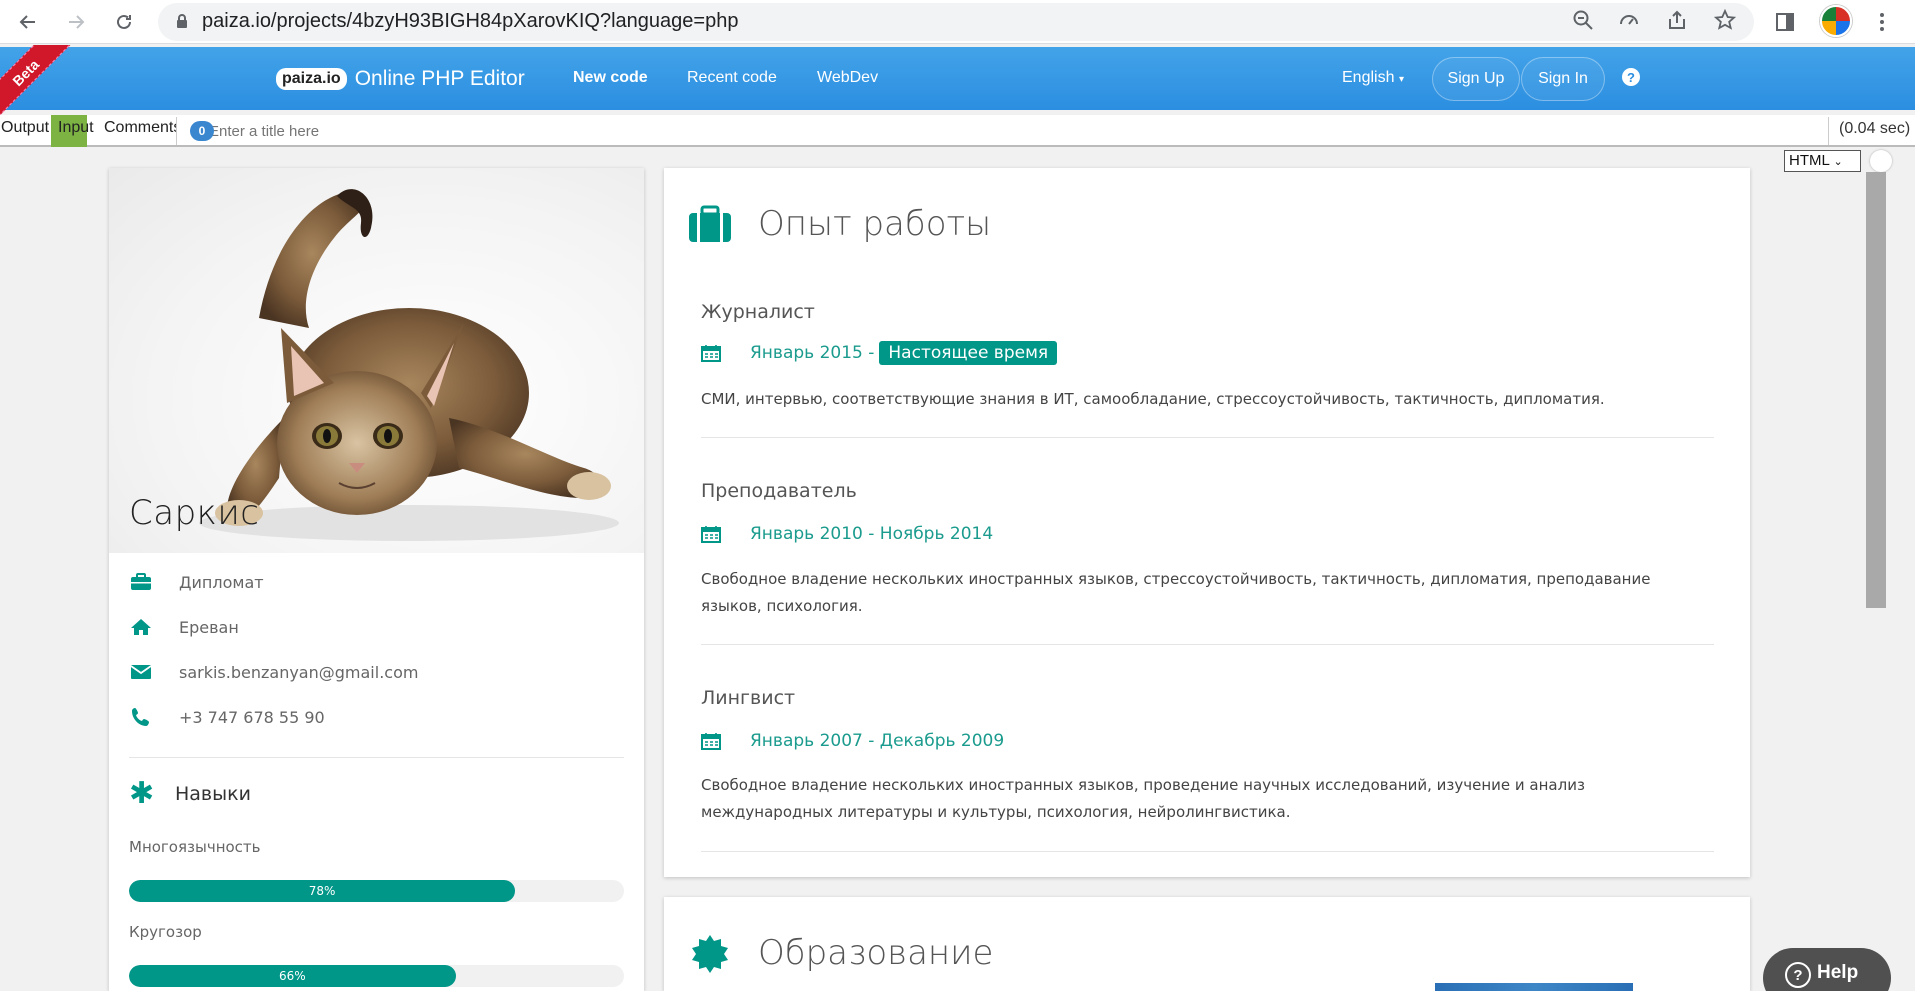 This screenshot has width=1915, height=991. I want to click on project-title-input, so click(1001, 131).